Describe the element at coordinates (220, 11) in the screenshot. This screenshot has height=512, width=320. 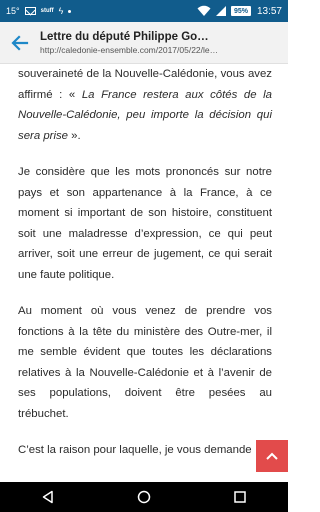
I see `signal-icon` at that location.